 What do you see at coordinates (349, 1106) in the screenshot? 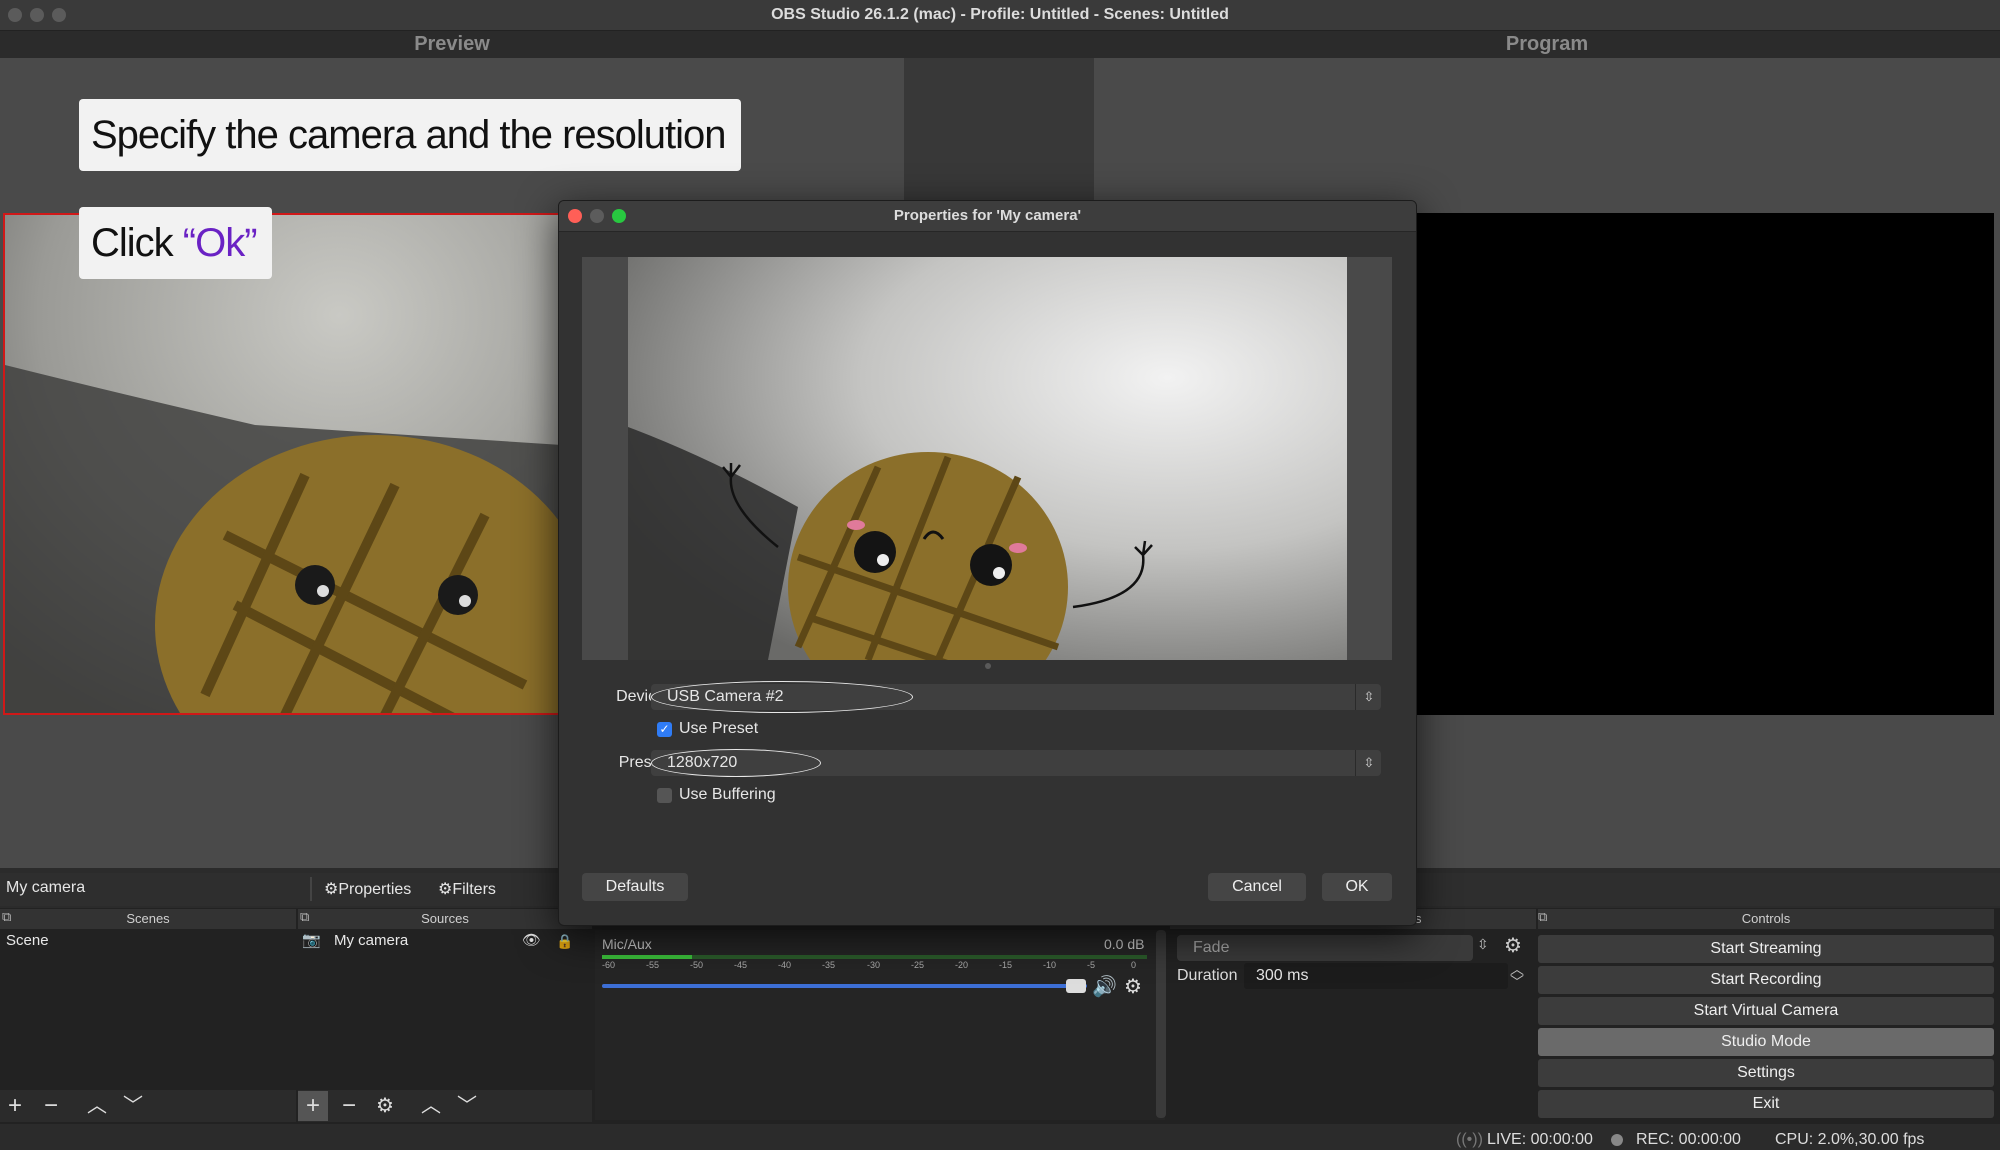
I see `remove-source-button: −` at bounding box center [349, 1106].